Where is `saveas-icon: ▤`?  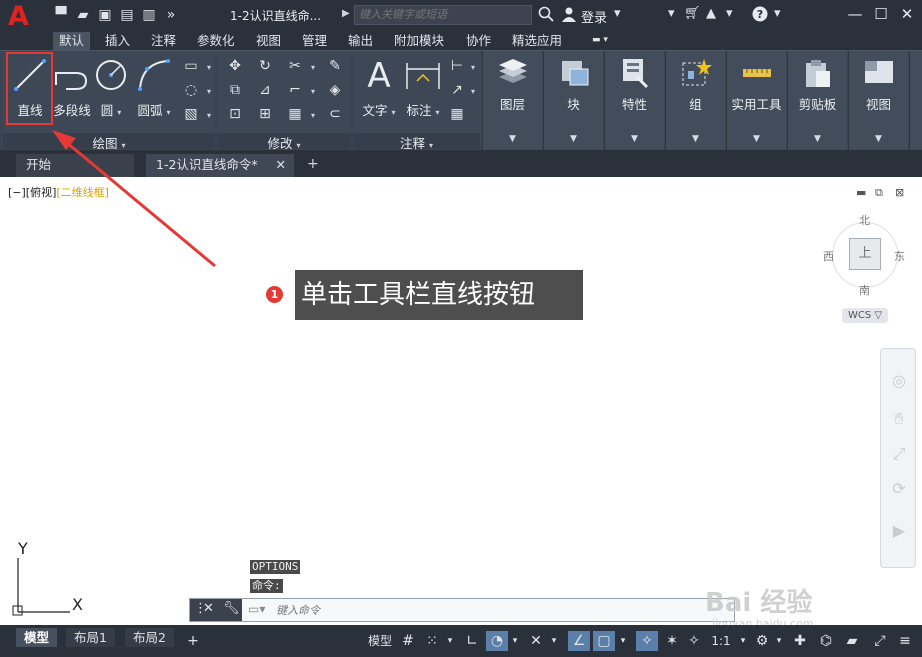
saveas-icon: ▤ is located at coordinates (127, 15).